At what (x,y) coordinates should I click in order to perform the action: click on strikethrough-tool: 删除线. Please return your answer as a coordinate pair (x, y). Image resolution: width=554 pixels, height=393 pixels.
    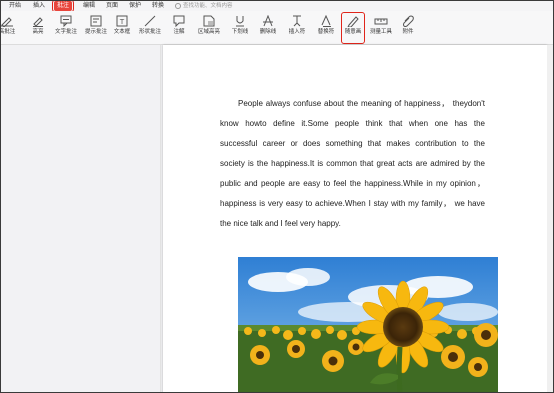
    Looking at the image, I should click on (268, 28).